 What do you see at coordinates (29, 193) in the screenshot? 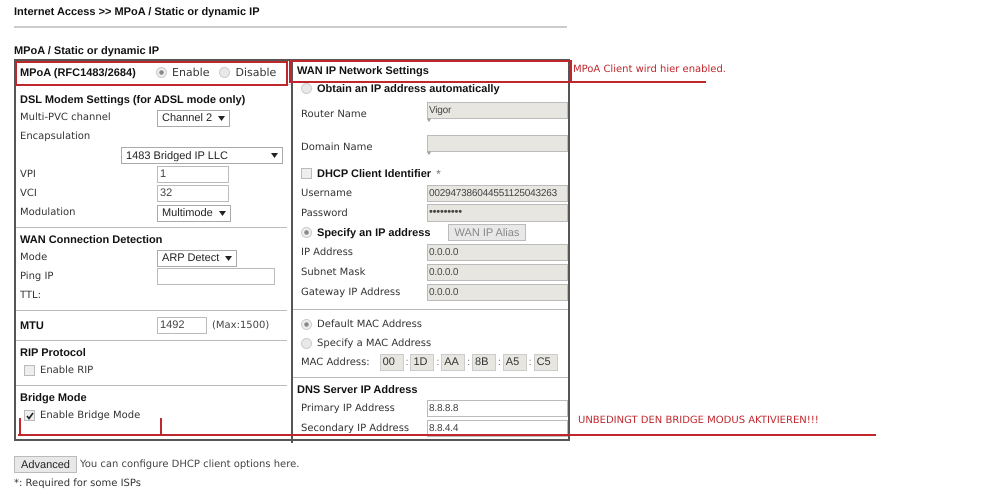
I see `field-label: VCI` at bounding box center [29, 193].